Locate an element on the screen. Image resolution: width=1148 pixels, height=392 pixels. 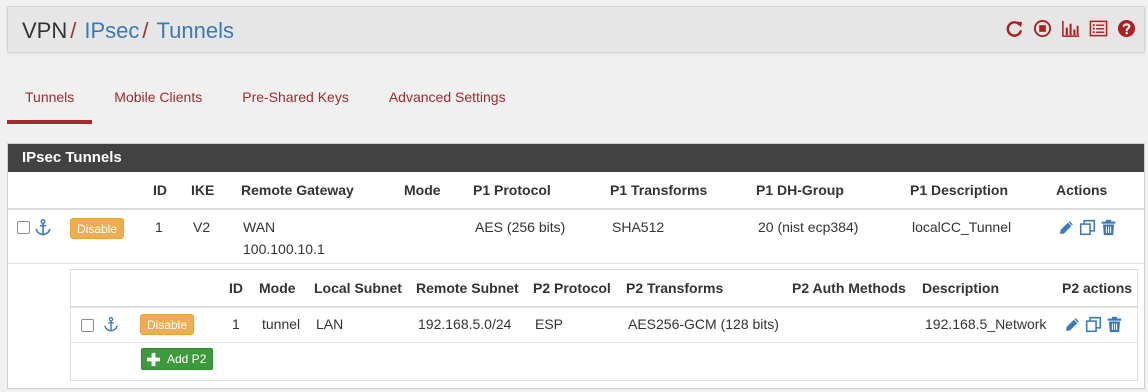
restart-service-icon is located at coordinates (1014, 28).